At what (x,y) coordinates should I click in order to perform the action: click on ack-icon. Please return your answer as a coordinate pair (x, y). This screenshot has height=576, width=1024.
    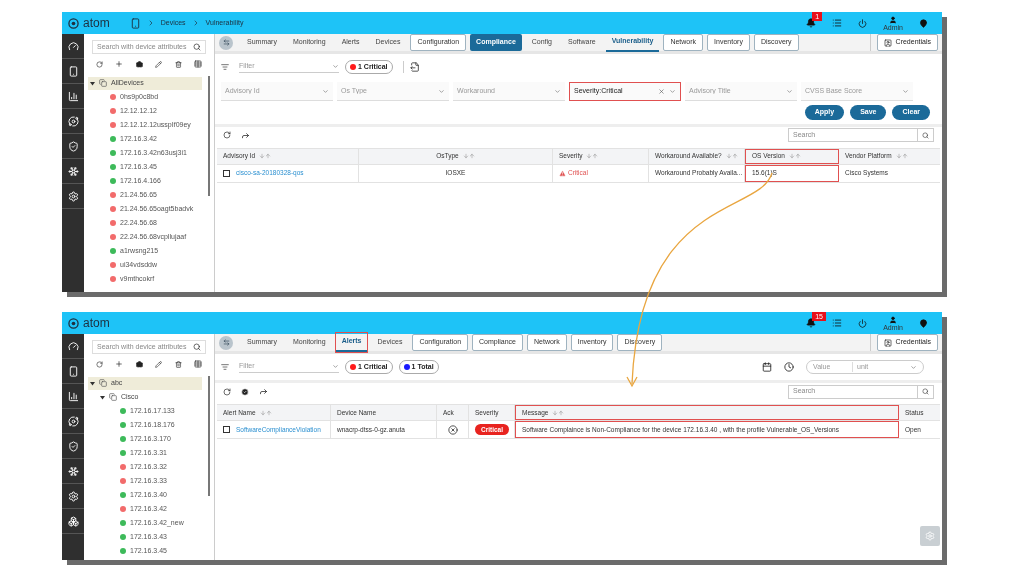
    Looking at the image, I should click on (452, 429).